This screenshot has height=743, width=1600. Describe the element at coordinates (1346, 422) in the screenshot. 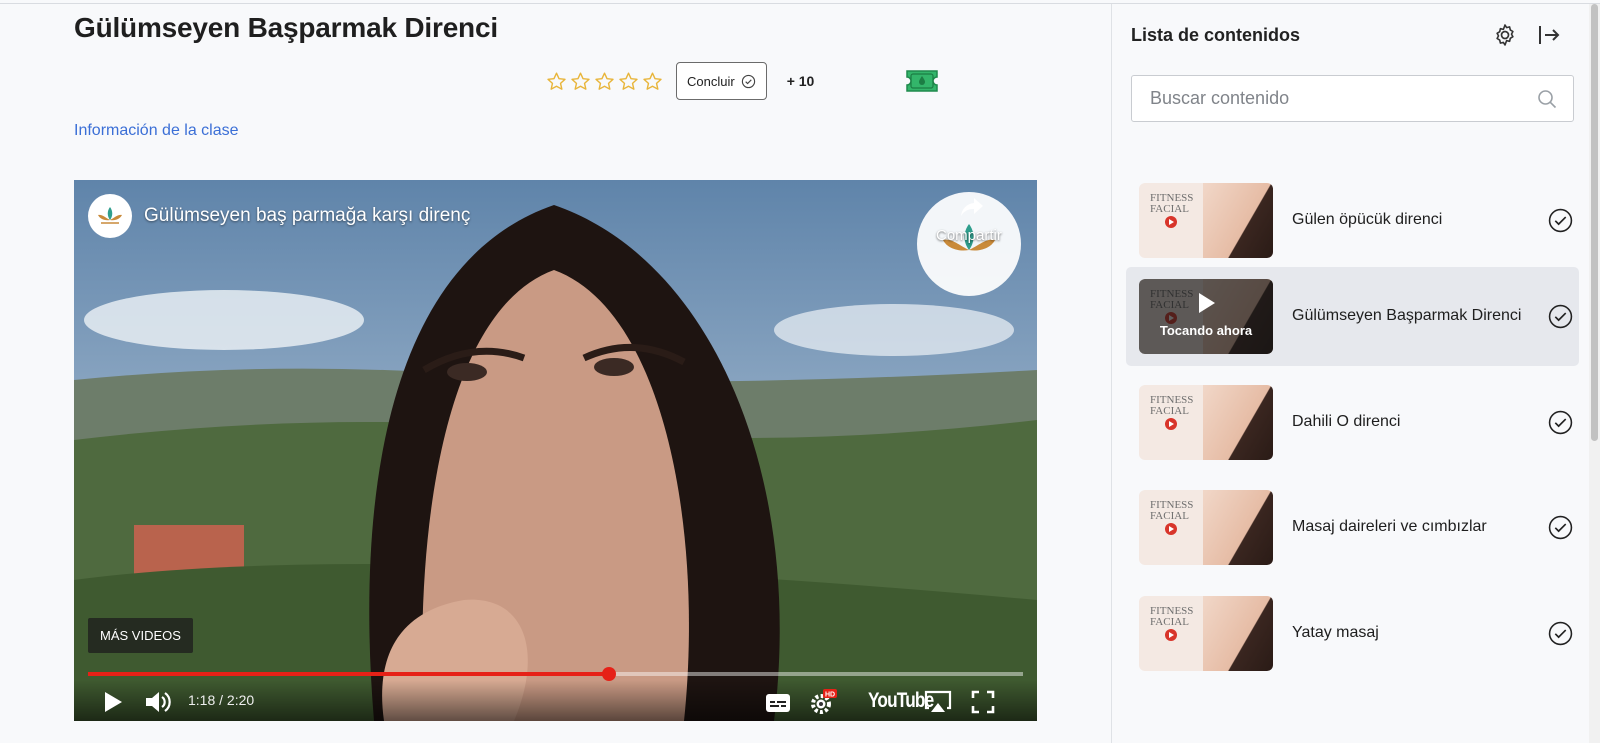

I see `lesson-title: Dahili O direnci` at that location.